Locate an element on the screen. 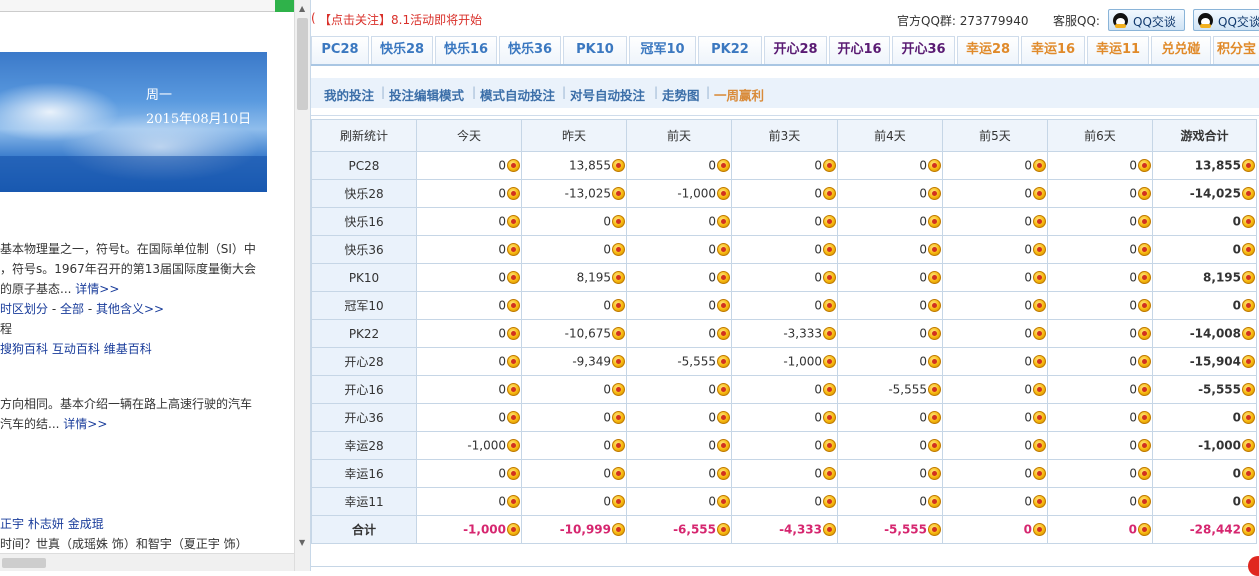 The image size is (1259, 576). snippet-link: 全部 is located at coordinates (72, 309).